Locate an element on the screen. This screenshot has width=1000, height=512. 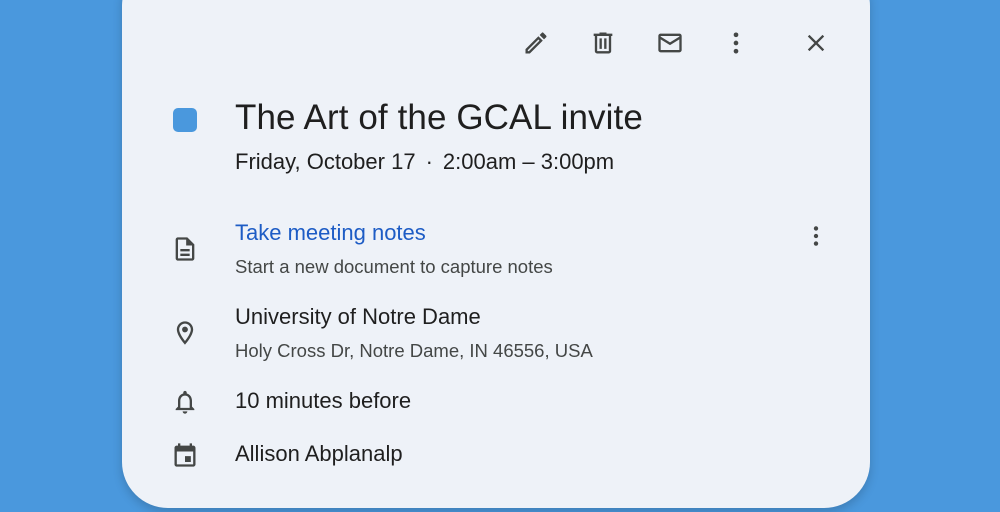
take-meeting-notes-link: Take meeting notes is located at coordinates (330, 233).